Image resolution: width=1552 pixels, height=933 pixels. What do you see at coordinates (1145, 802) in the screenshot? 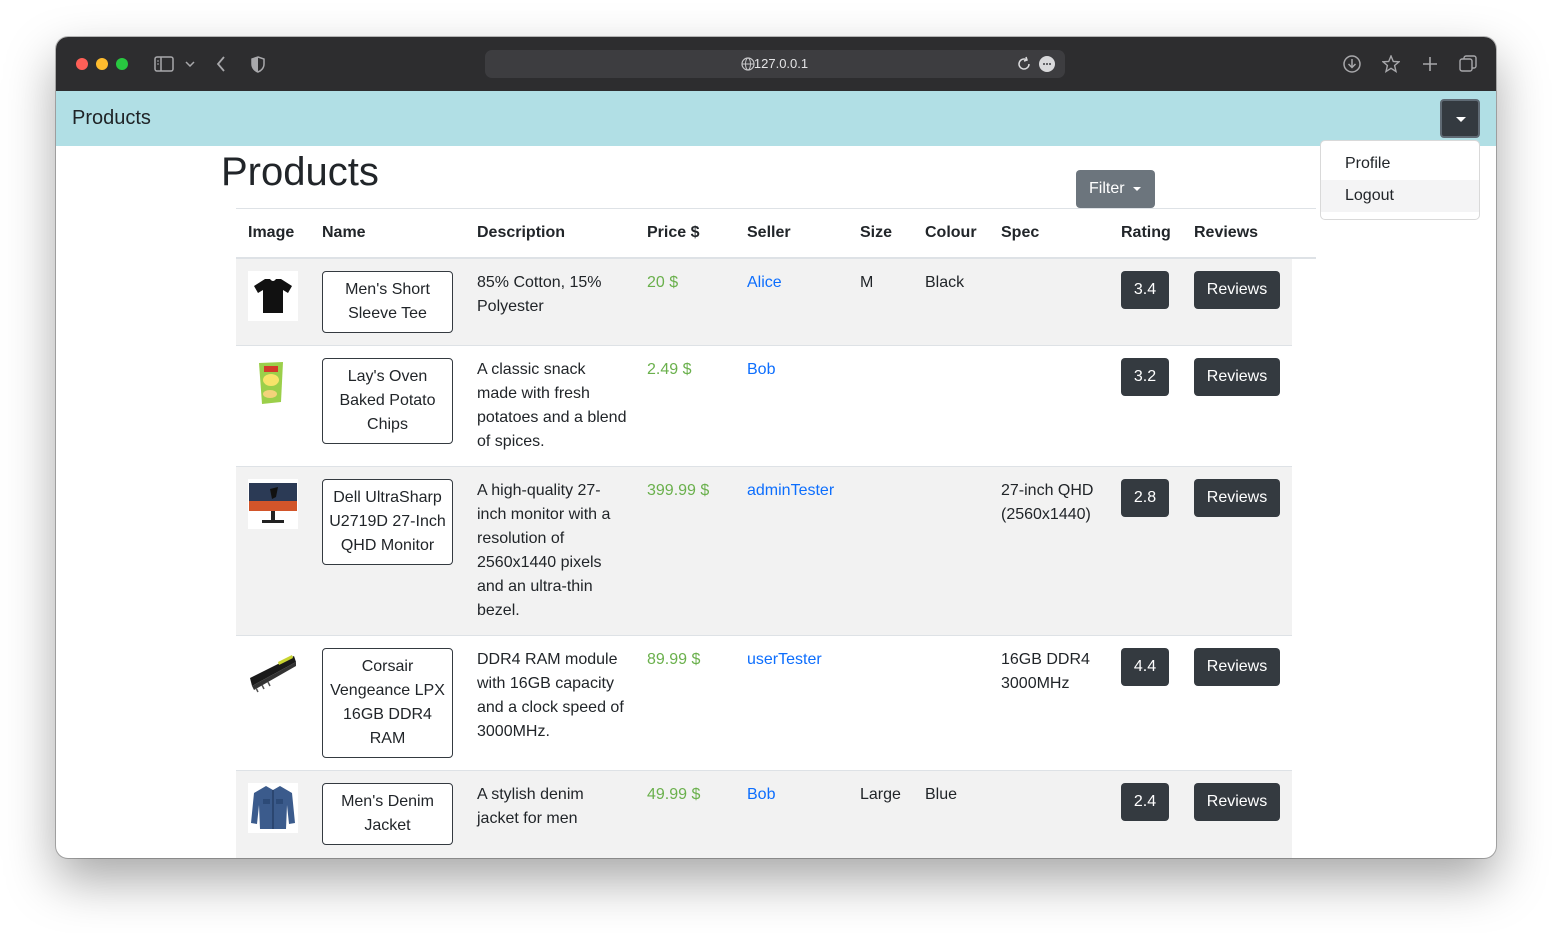
I see `rating-badge: 2.4` at bounding box center [1145, 802].